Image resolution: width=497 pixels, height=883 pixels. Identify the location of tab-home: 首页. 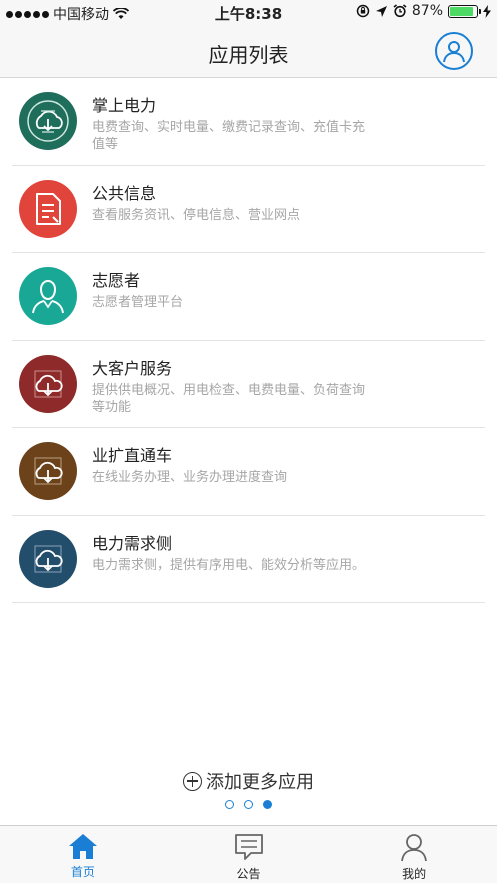
(83, 854).